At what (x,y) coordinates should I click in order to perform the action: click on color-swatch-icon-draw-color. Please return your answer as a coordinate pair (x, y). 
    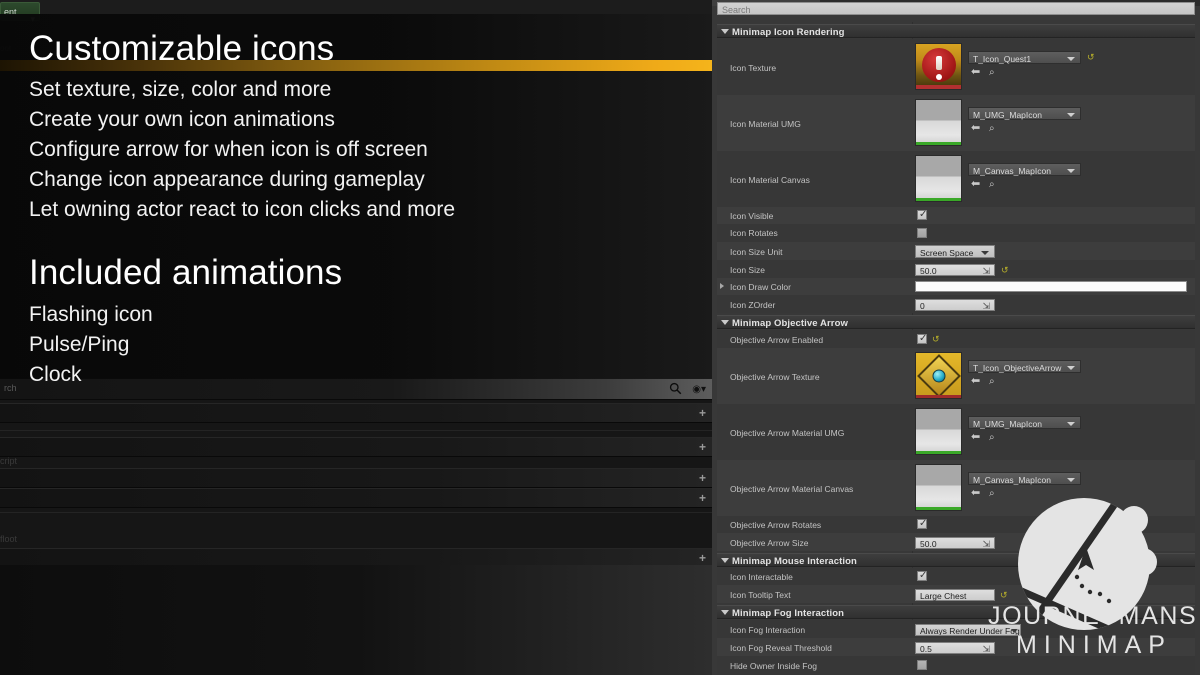
    Looking at the image, I should click on (1051, 286).